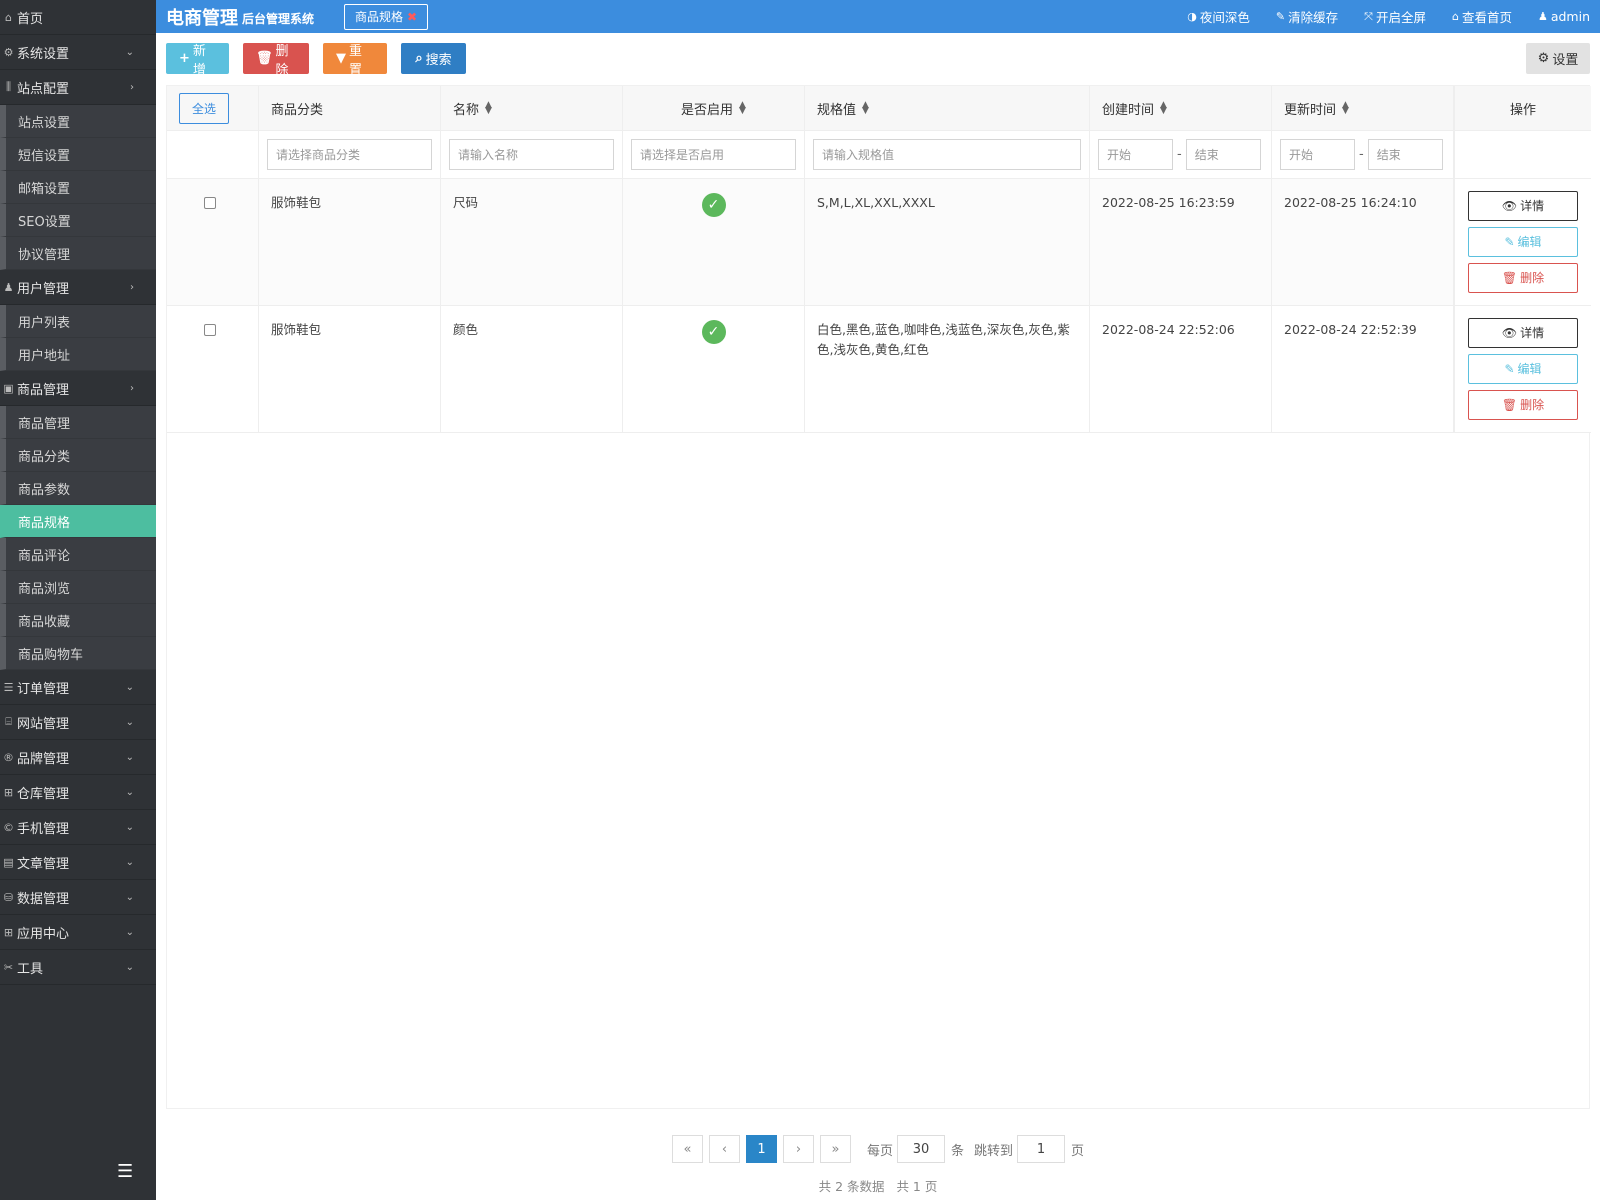 This screenshot has height=1200, width=1600. Describe the element at coordinates (78, 121) in the screenshot. I see `sidebar-subitem-site-settings: 站点设置` at that location.